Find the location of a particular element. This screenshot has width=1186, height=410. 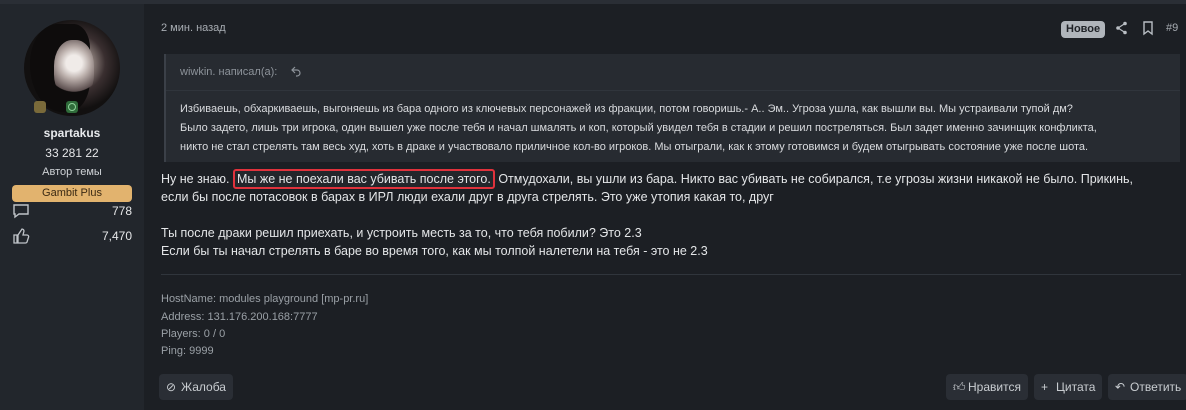

username: spartakus is located at coordinates (72, 133).